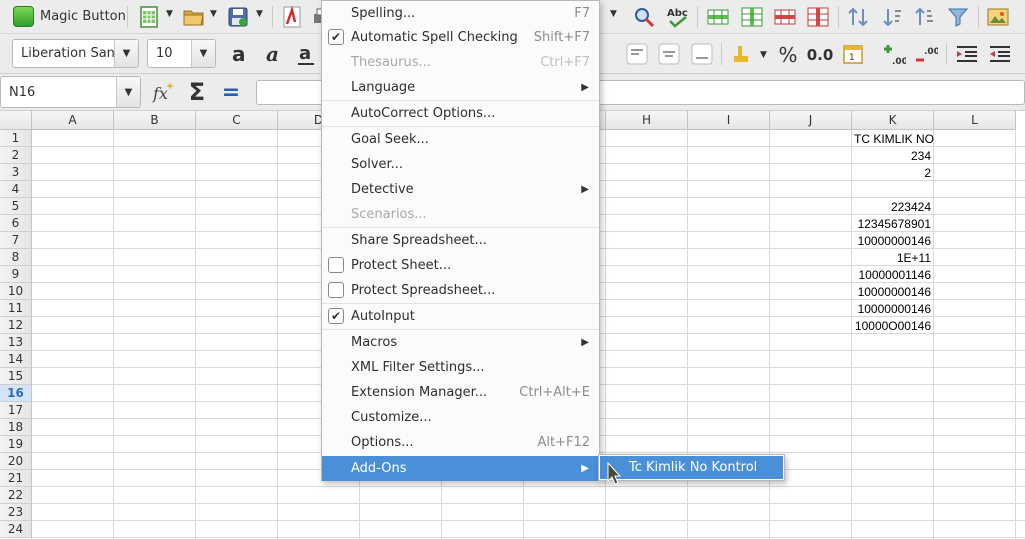  What do you see at coordinates (785, 17) in the screenshot?
I see `delete-row-icon` at bounding box center [785, 17].